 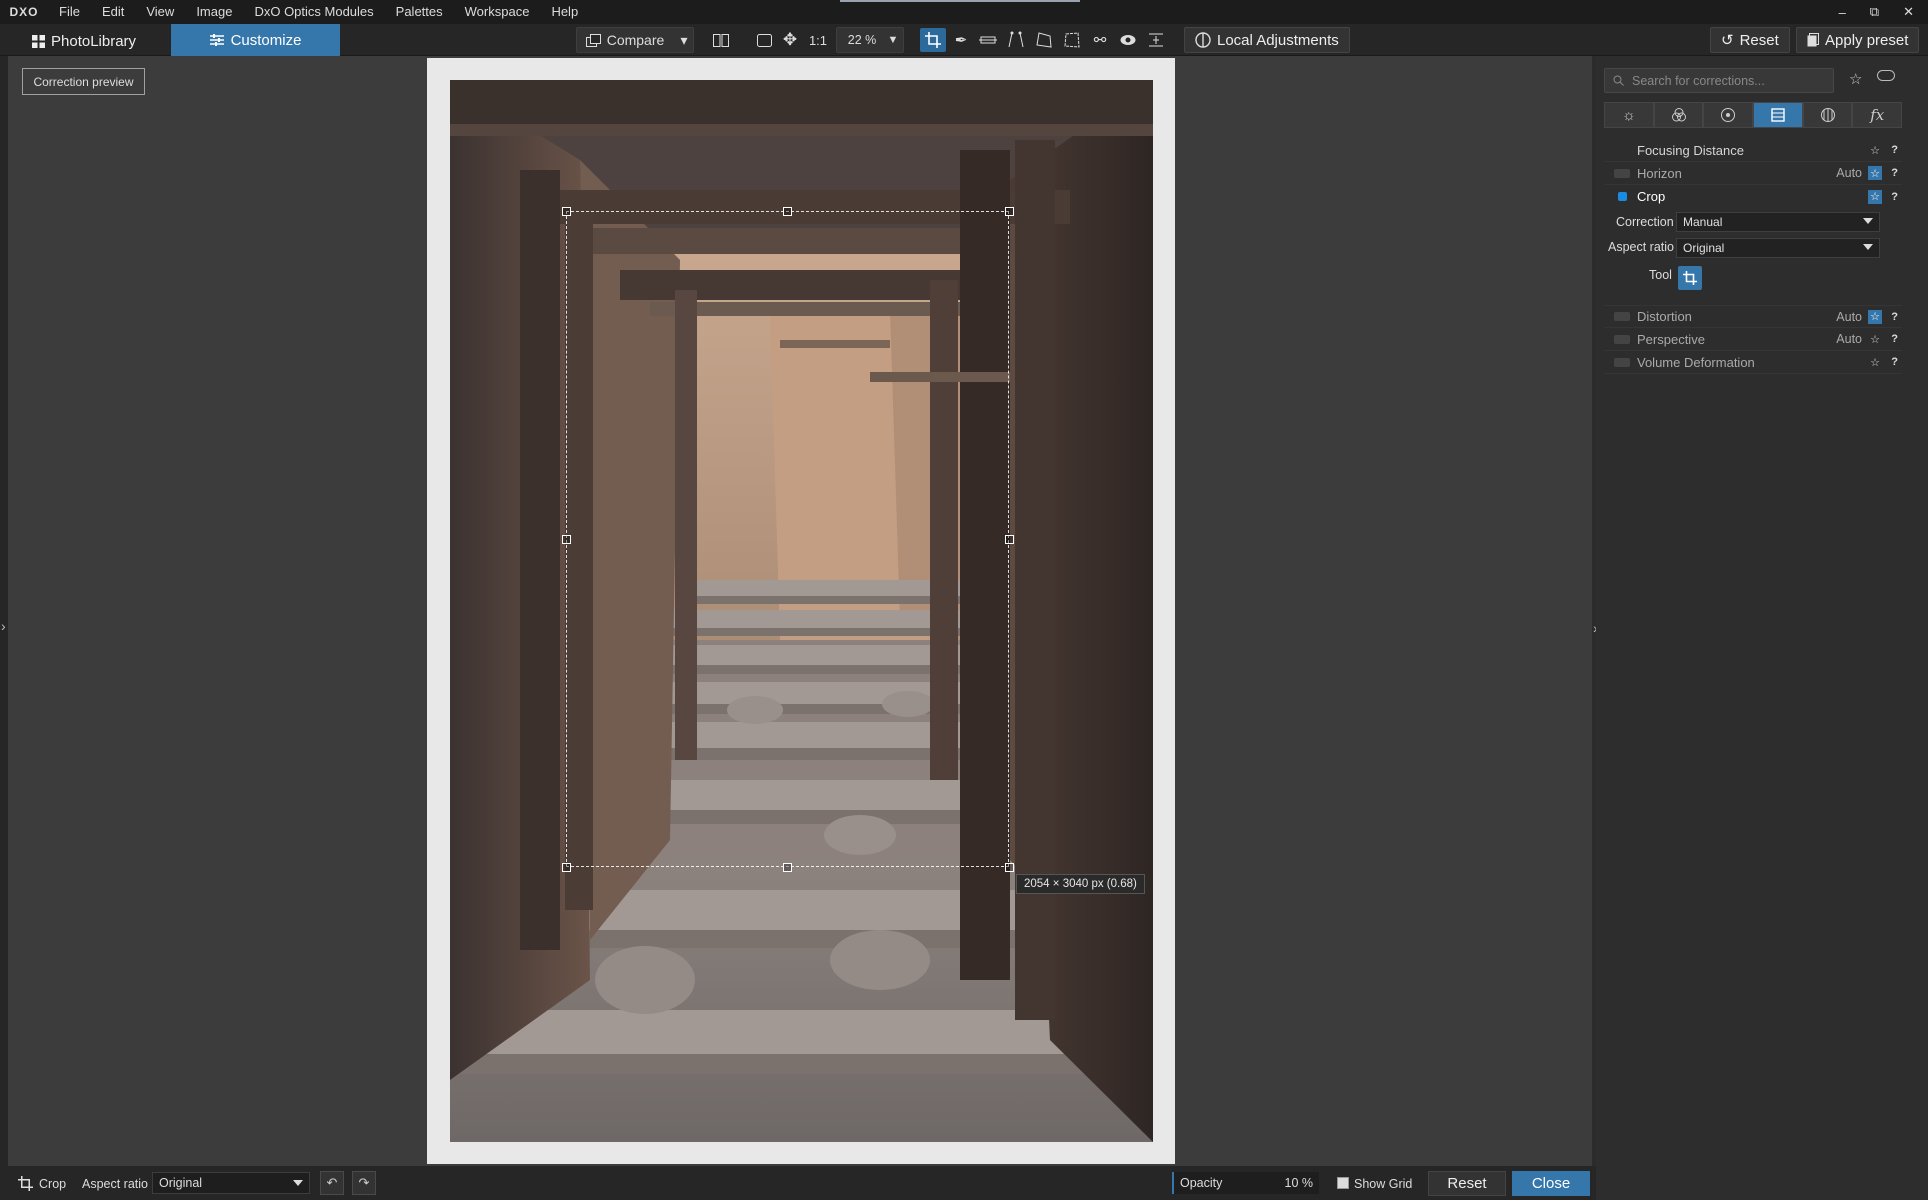 I want to click on correction-preview-button: Correction preview, so click(x=83, y=81).